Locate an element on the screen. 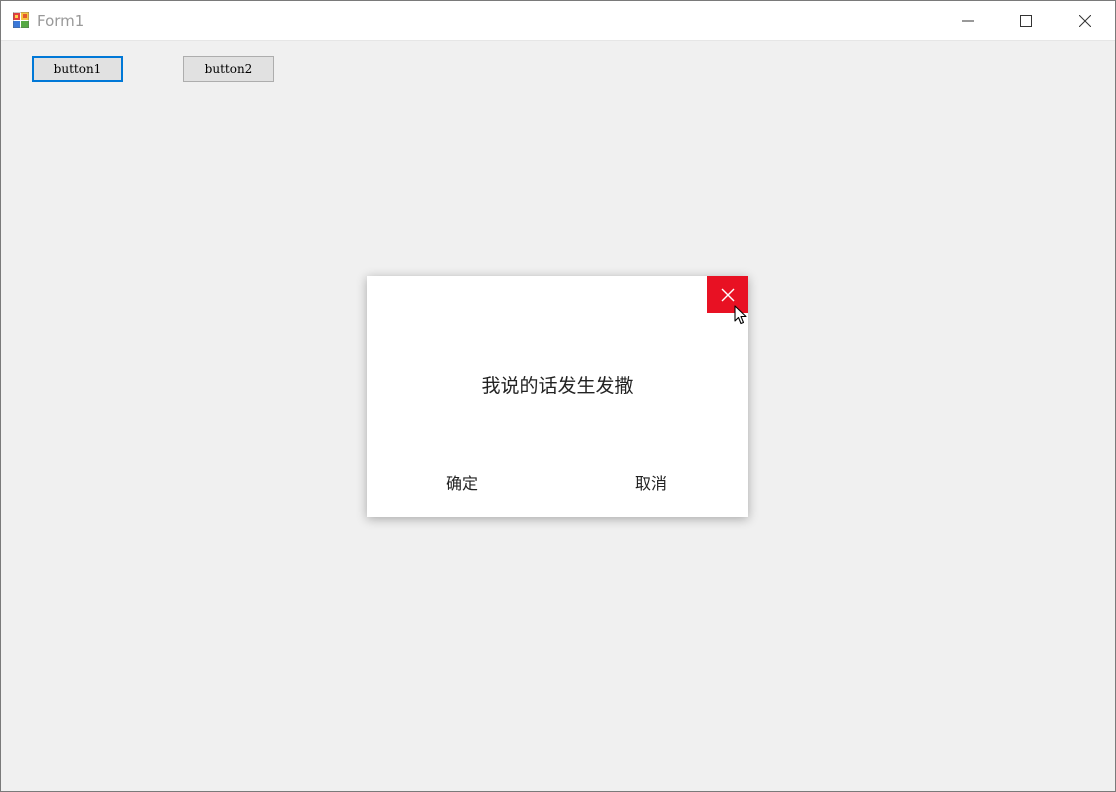 This screenshot has height=792, width=1116. title-bar: Form1 is located at coordinates (558, 21).